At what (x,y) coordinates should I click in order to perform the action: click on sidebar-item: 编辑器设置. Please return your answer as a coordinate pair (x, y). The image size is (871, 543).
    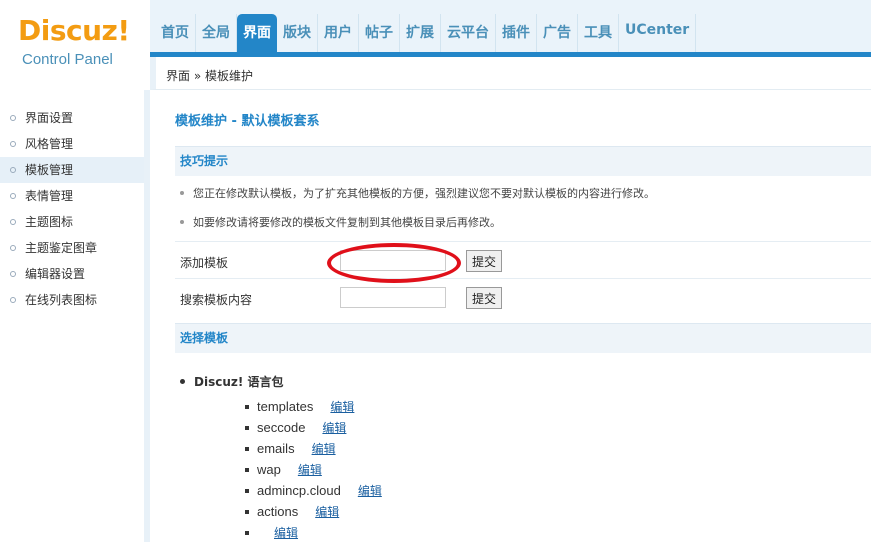
    Looking at the image, I should click on (72, 274).